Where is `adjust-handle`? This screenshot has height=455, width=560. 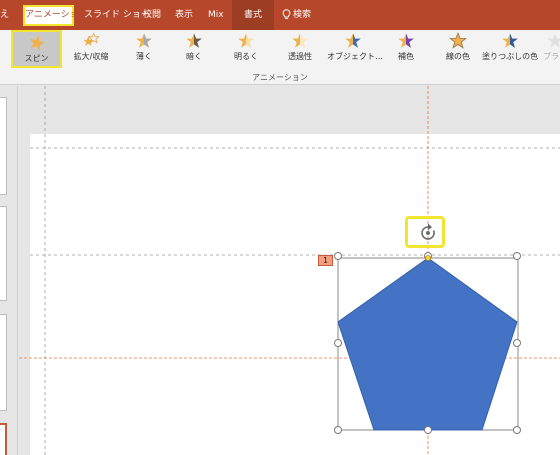 adjust-handle is located at coordinates (428, 258).